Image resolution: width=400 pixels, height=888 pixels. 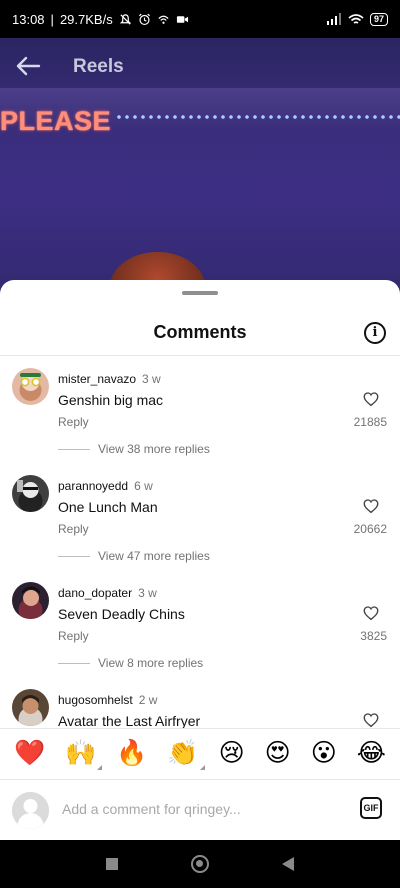 I want to click on surprised-face-emoji: 😮, so click(x=324, y=753).